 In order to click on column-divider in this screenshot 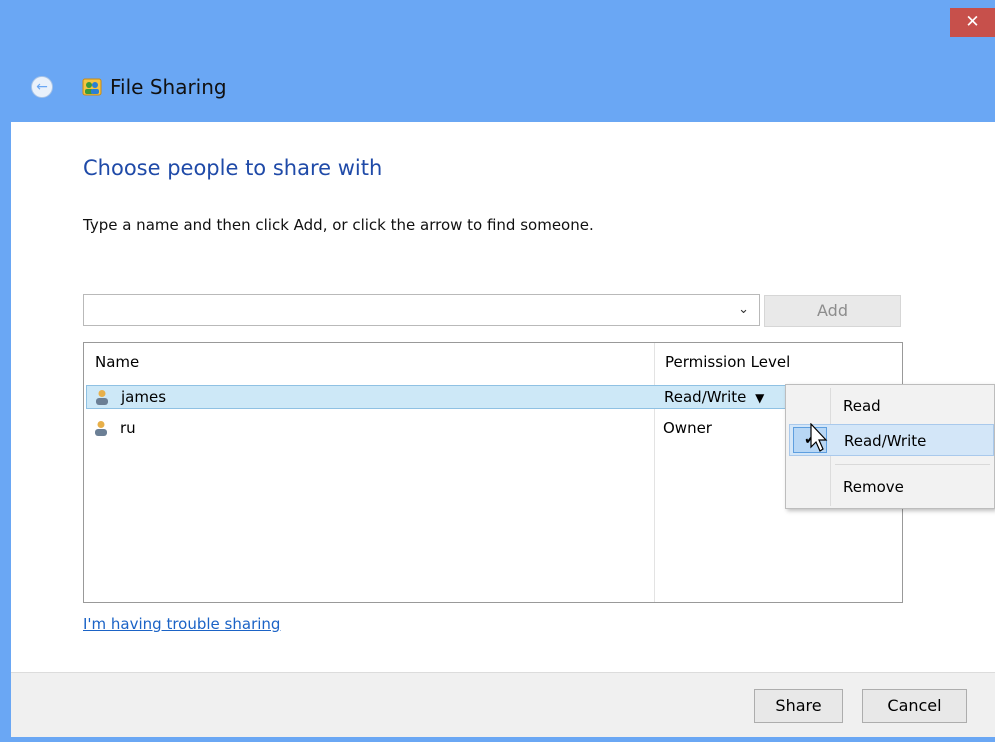, I will do `click(654, 472)`.